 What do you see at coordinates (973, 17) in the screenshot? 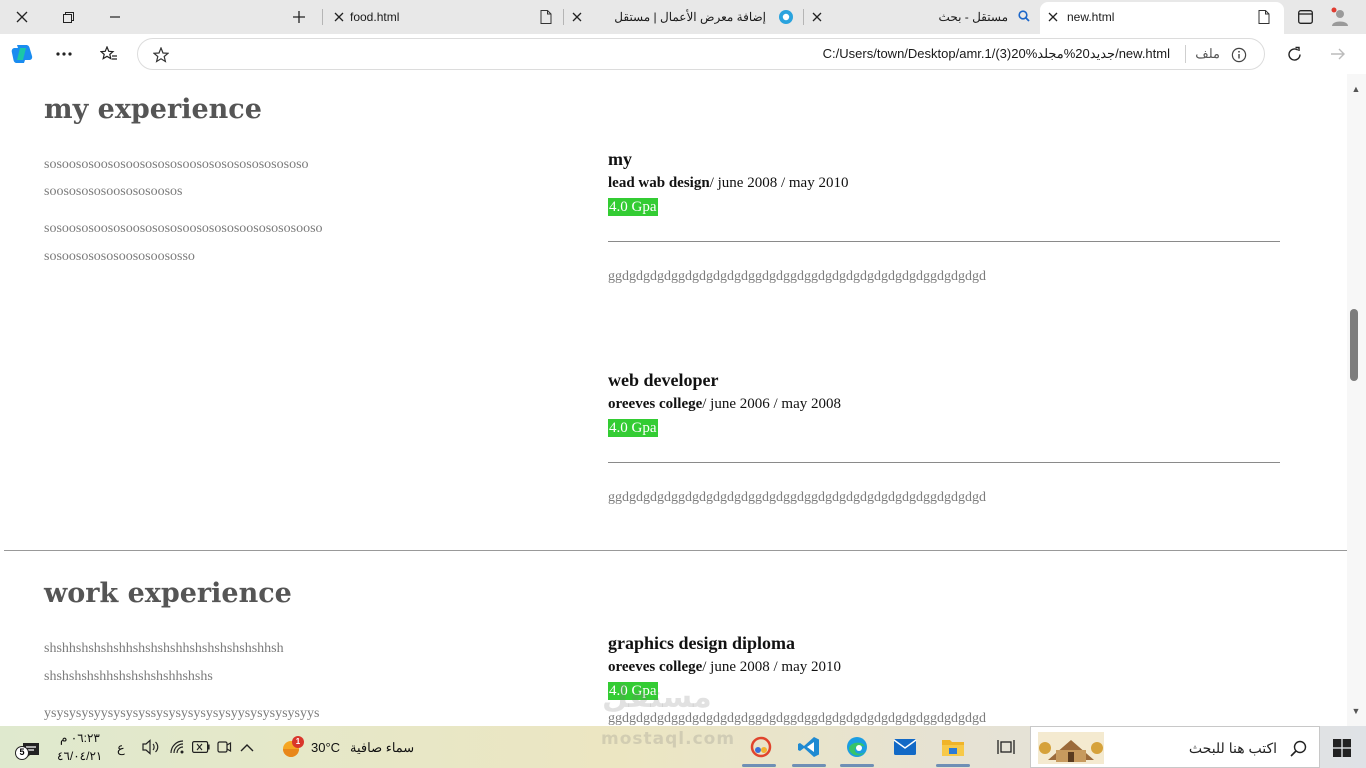
I see `tab-title: مستقل - بحث` at bounding box center [973, 17].